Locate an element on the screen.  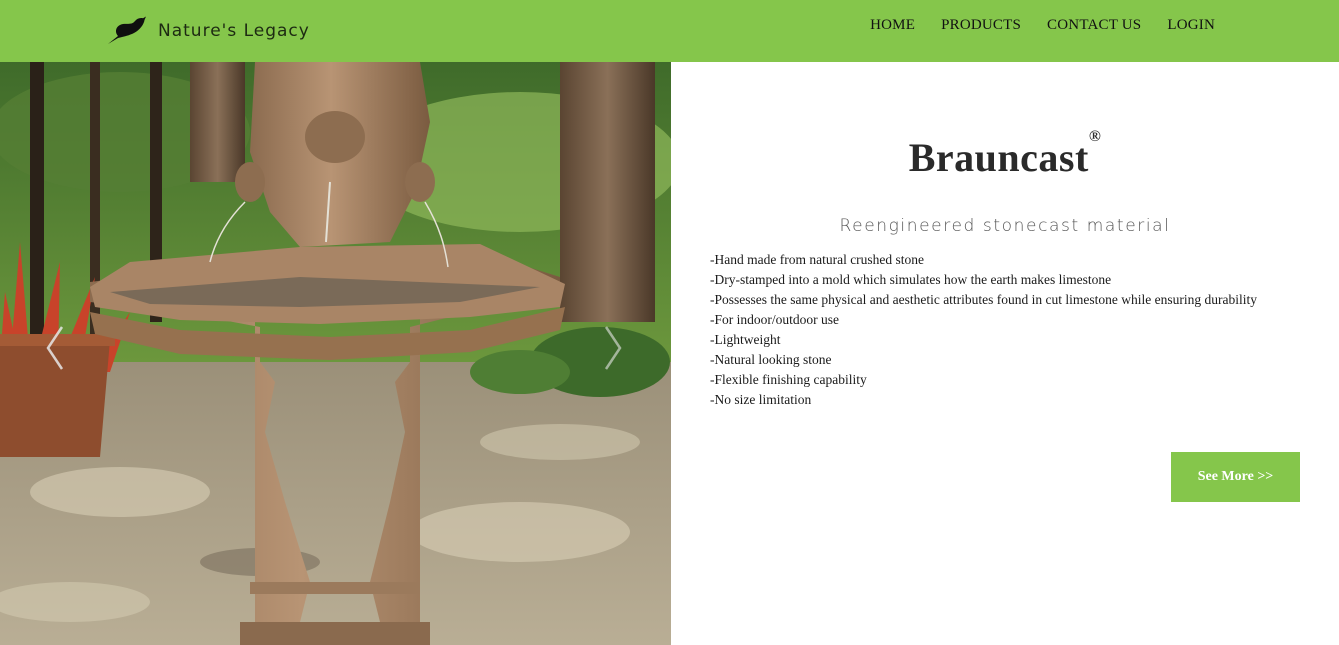
bird-icon is located at coordinates (128, 31).